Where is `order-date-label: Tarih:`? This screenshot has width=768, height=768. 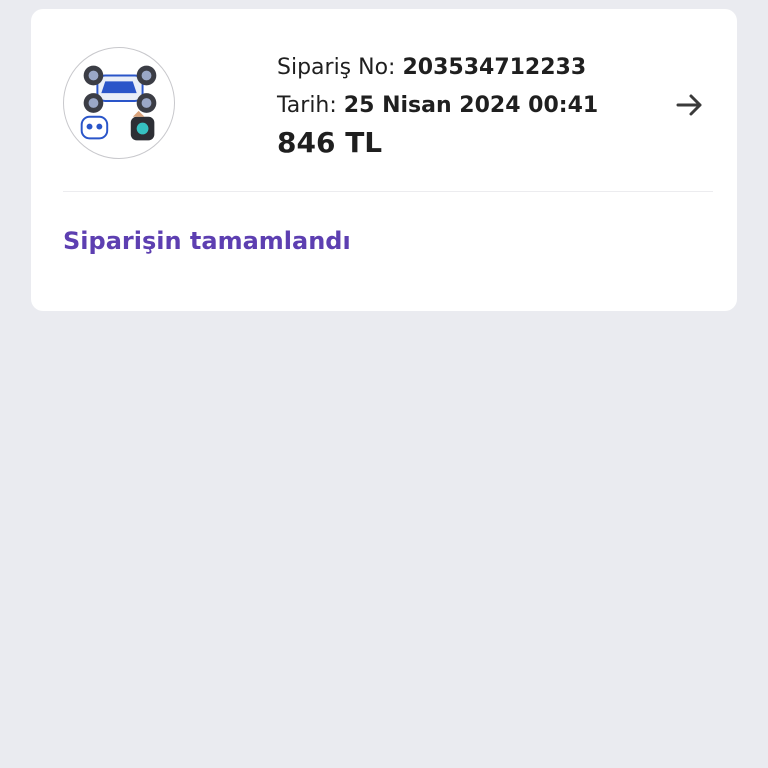 order-date-label: Tarih: is located at coordinates (307, 105).